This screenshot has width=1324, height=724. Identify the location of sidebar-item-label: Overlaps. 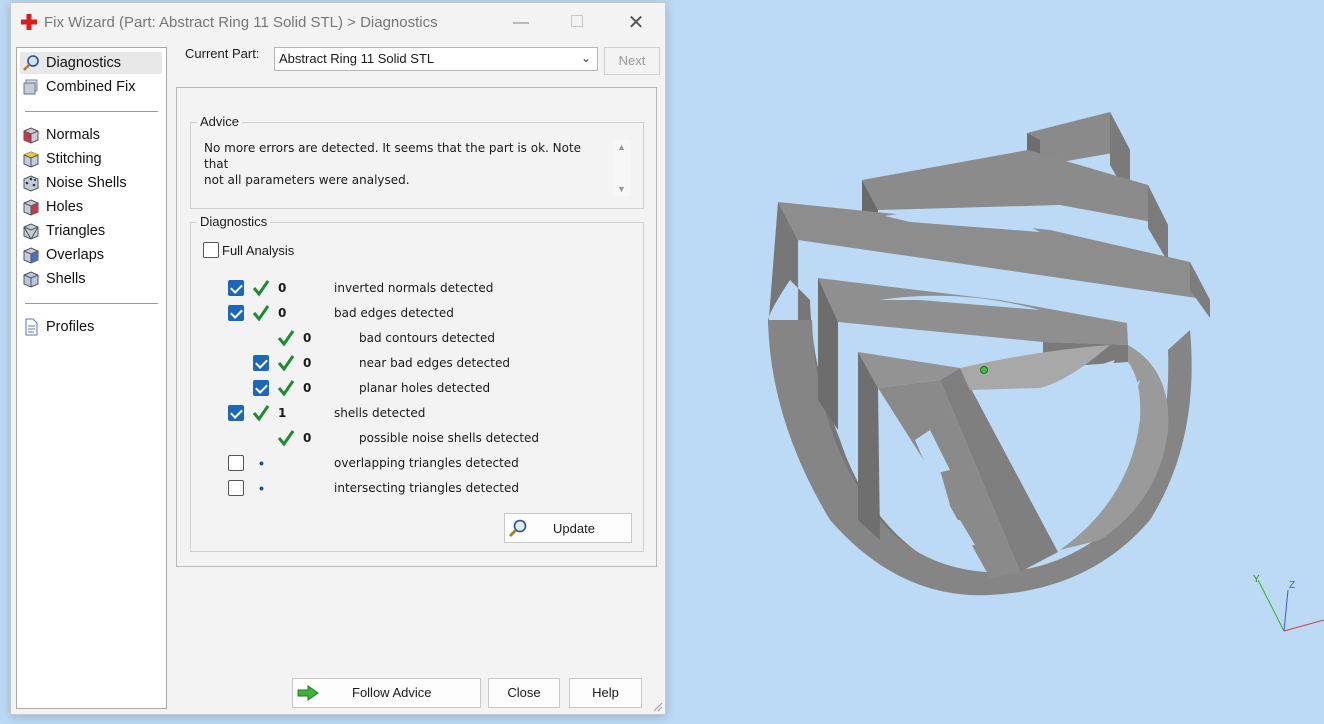
(75, 255).